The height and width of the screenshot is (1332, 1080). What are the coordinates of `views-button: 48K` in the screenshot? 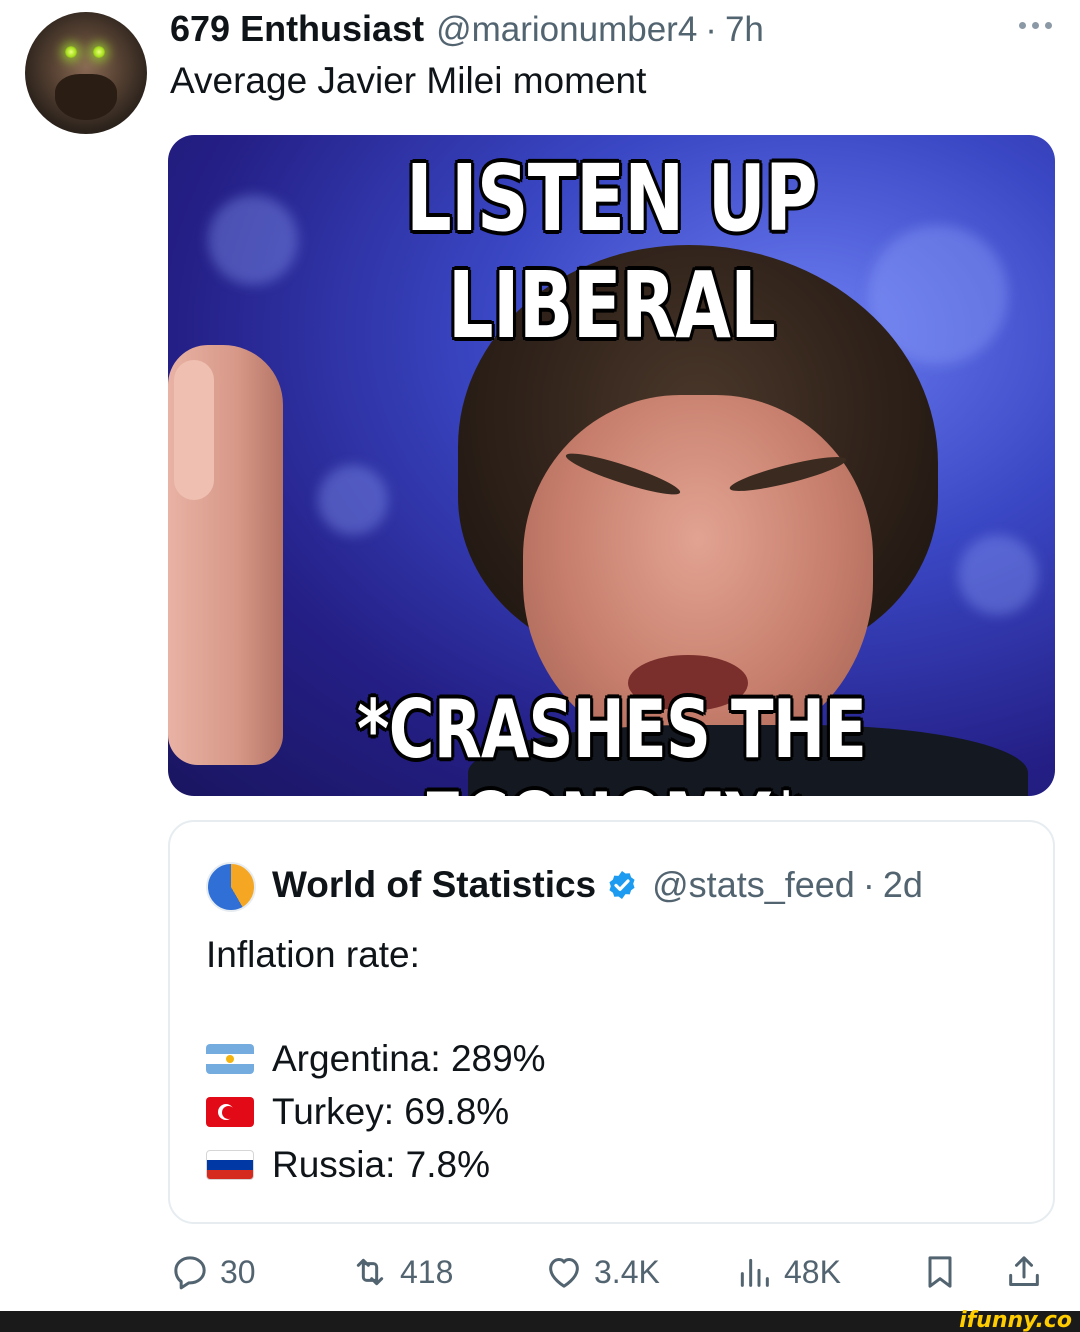 It's located at (787, 1272).